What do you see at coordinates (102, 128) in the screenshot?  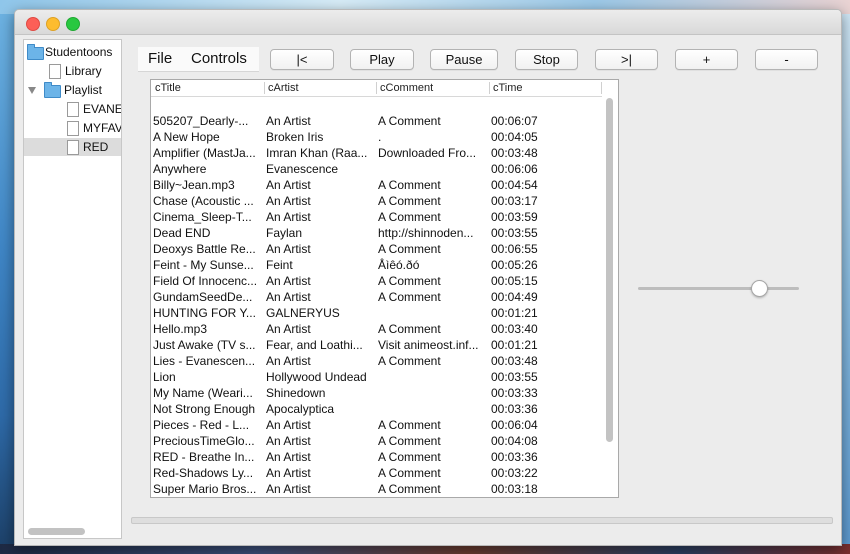 I see `tree-item-label: MYFAV` at bounding box center [102, 128].